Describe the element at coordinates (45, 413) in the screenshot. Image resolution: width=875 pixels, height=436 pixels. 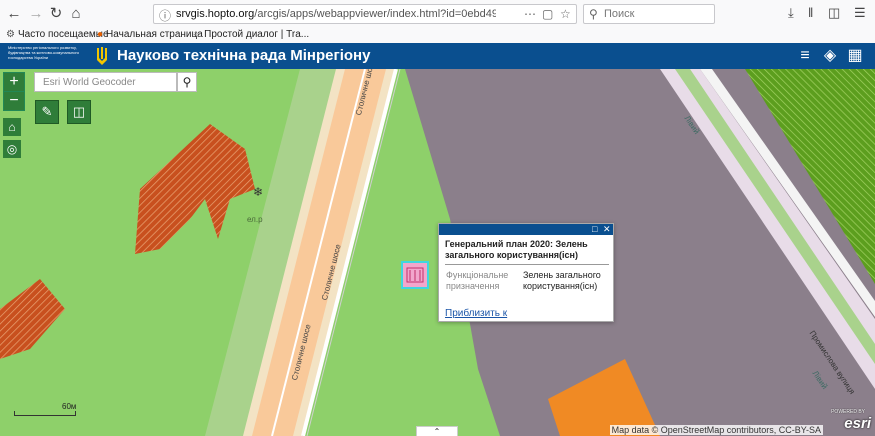
I see `scale-bar` at that location.